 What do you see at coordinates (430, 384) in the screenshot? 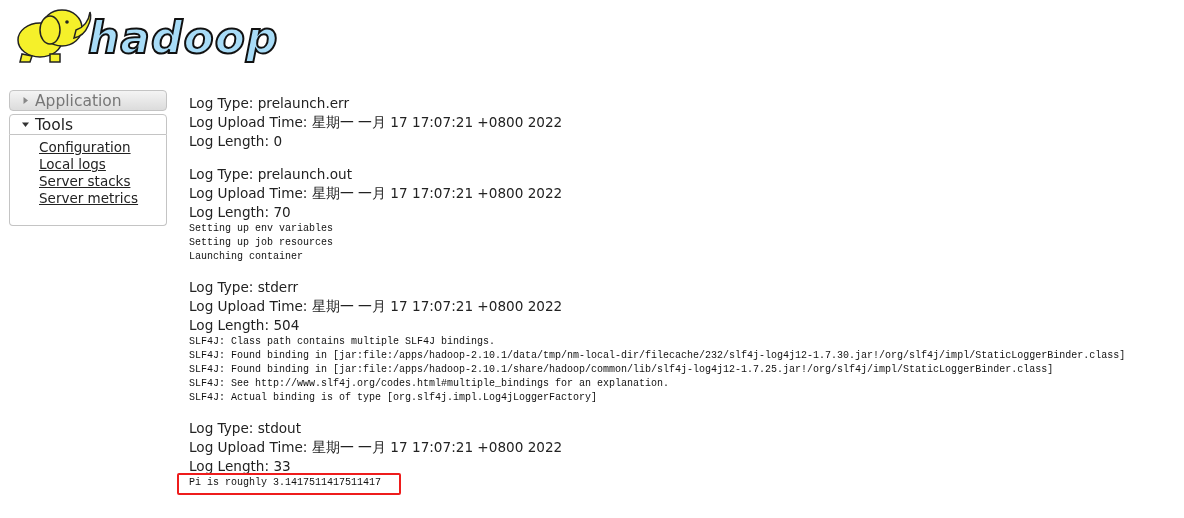
I see `log-output-line: SLF4J: See http://www.slf4j.org/codes.html#multiple_bindings for an explanation.` at bounding box center [430, 384].